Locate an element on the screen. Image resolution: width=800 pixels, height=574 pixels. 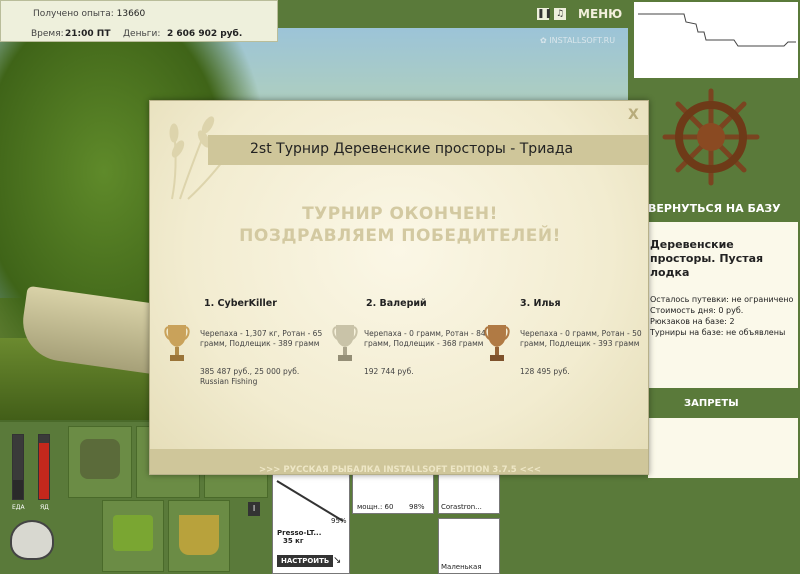
silver-cup-icon is located at coordinates (345, 343).